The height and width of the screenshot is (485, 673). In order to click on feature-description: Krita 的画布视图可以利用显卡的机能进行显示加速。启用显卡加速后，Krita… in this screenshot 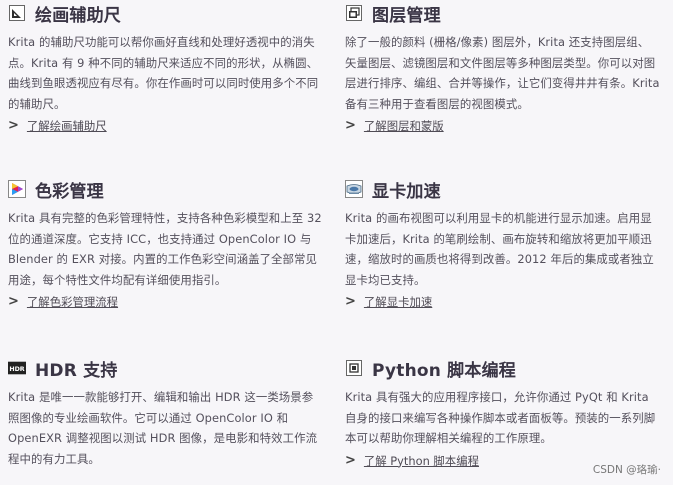, I will do `click(499, 249)`.